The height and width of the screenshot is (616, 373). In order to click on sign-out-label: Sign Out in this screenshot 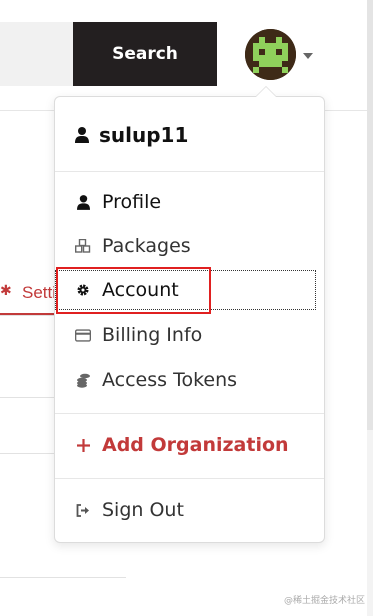, I will do `click(143, 510)`.